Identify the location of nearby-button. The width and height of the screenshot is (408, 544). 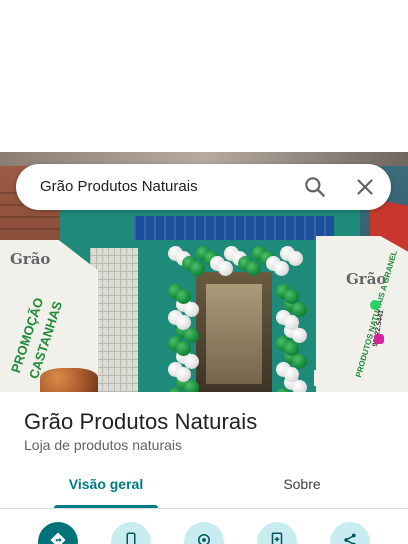
(204, 533).